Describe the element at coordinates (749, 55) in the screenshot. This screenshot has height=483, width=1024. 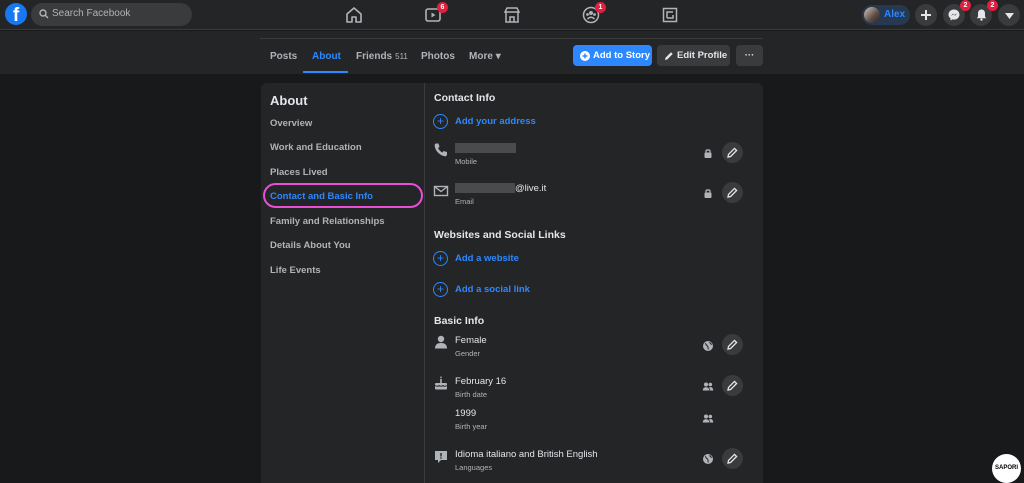
I see `more-options-button: ···` at that location.